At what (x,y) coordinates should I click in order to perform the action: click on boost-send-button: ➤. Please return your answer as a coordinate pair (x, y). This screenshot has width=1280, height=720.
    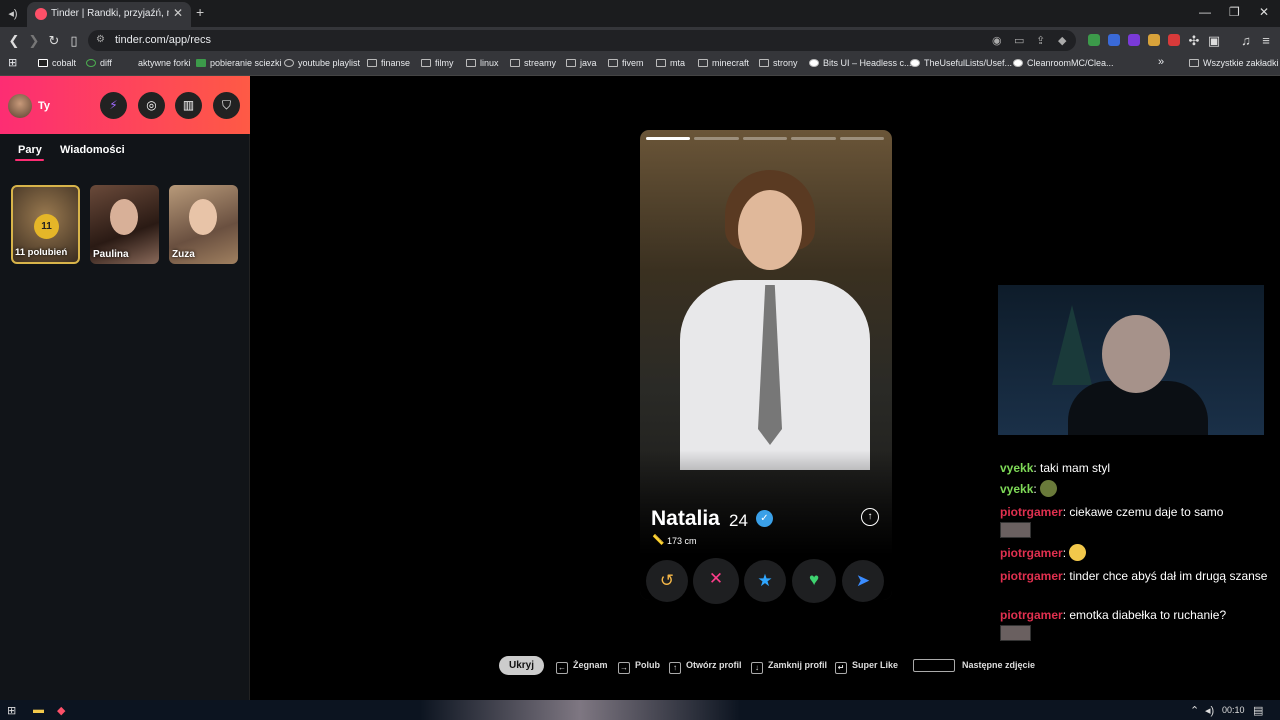
    Looking at the image, I should click on (863, 581).